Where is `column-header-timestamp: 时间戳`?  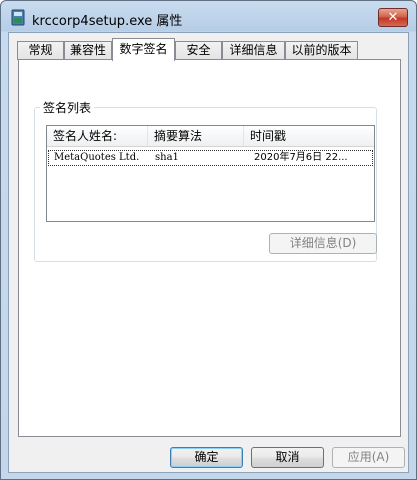
column-header-timestamp: 时间戳 is located at coordinates (309, 136).